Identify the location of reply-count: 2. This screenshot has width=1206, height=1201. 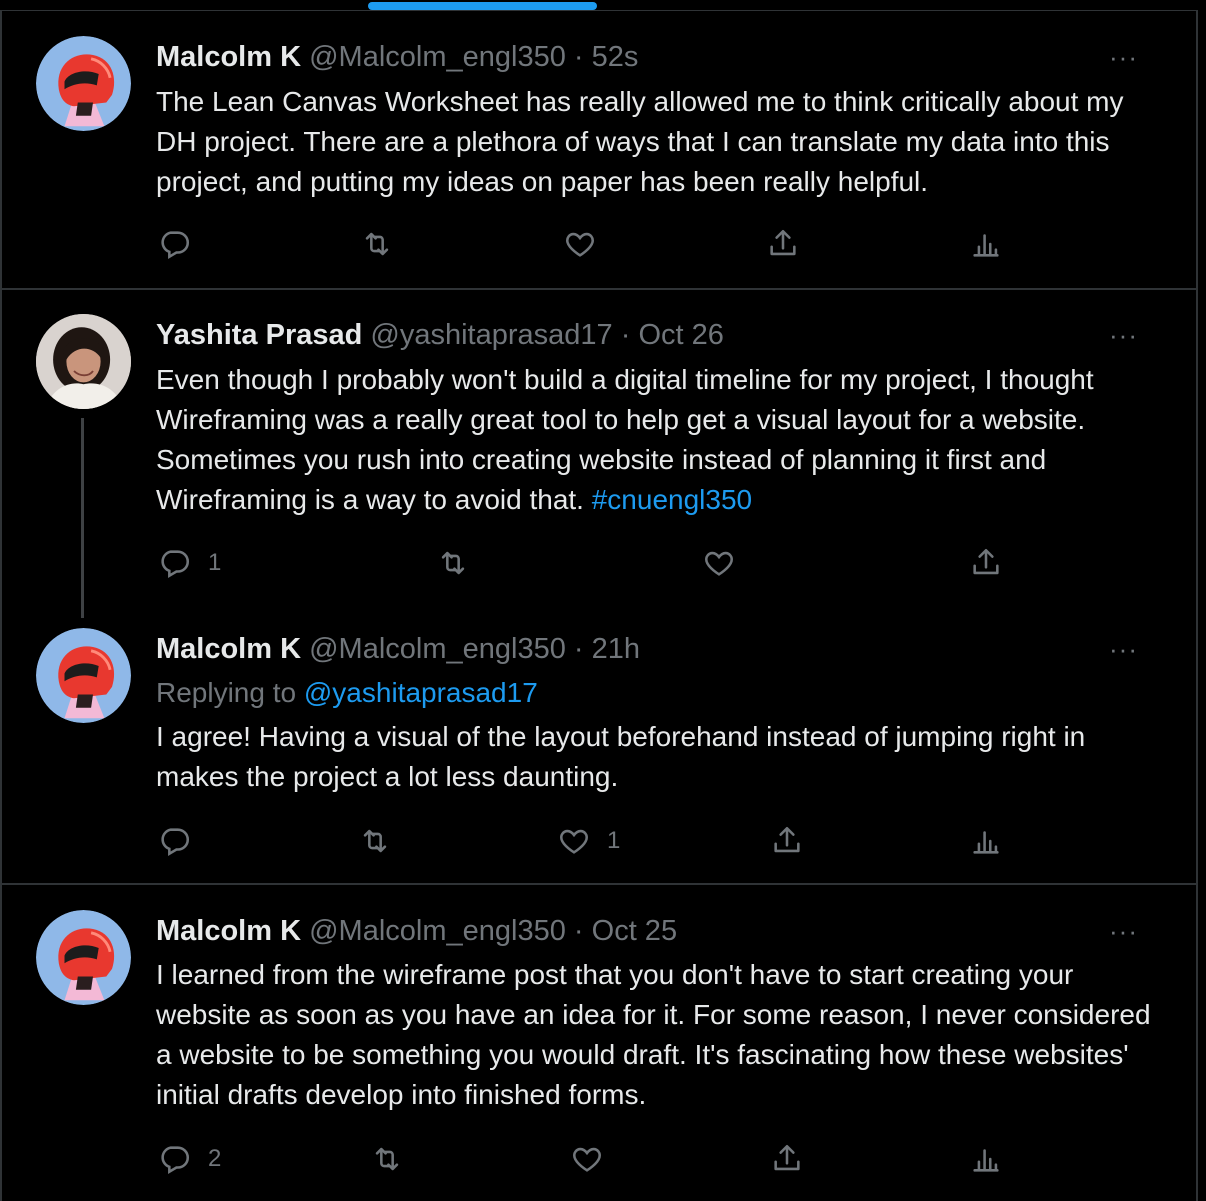
(215, 1158).